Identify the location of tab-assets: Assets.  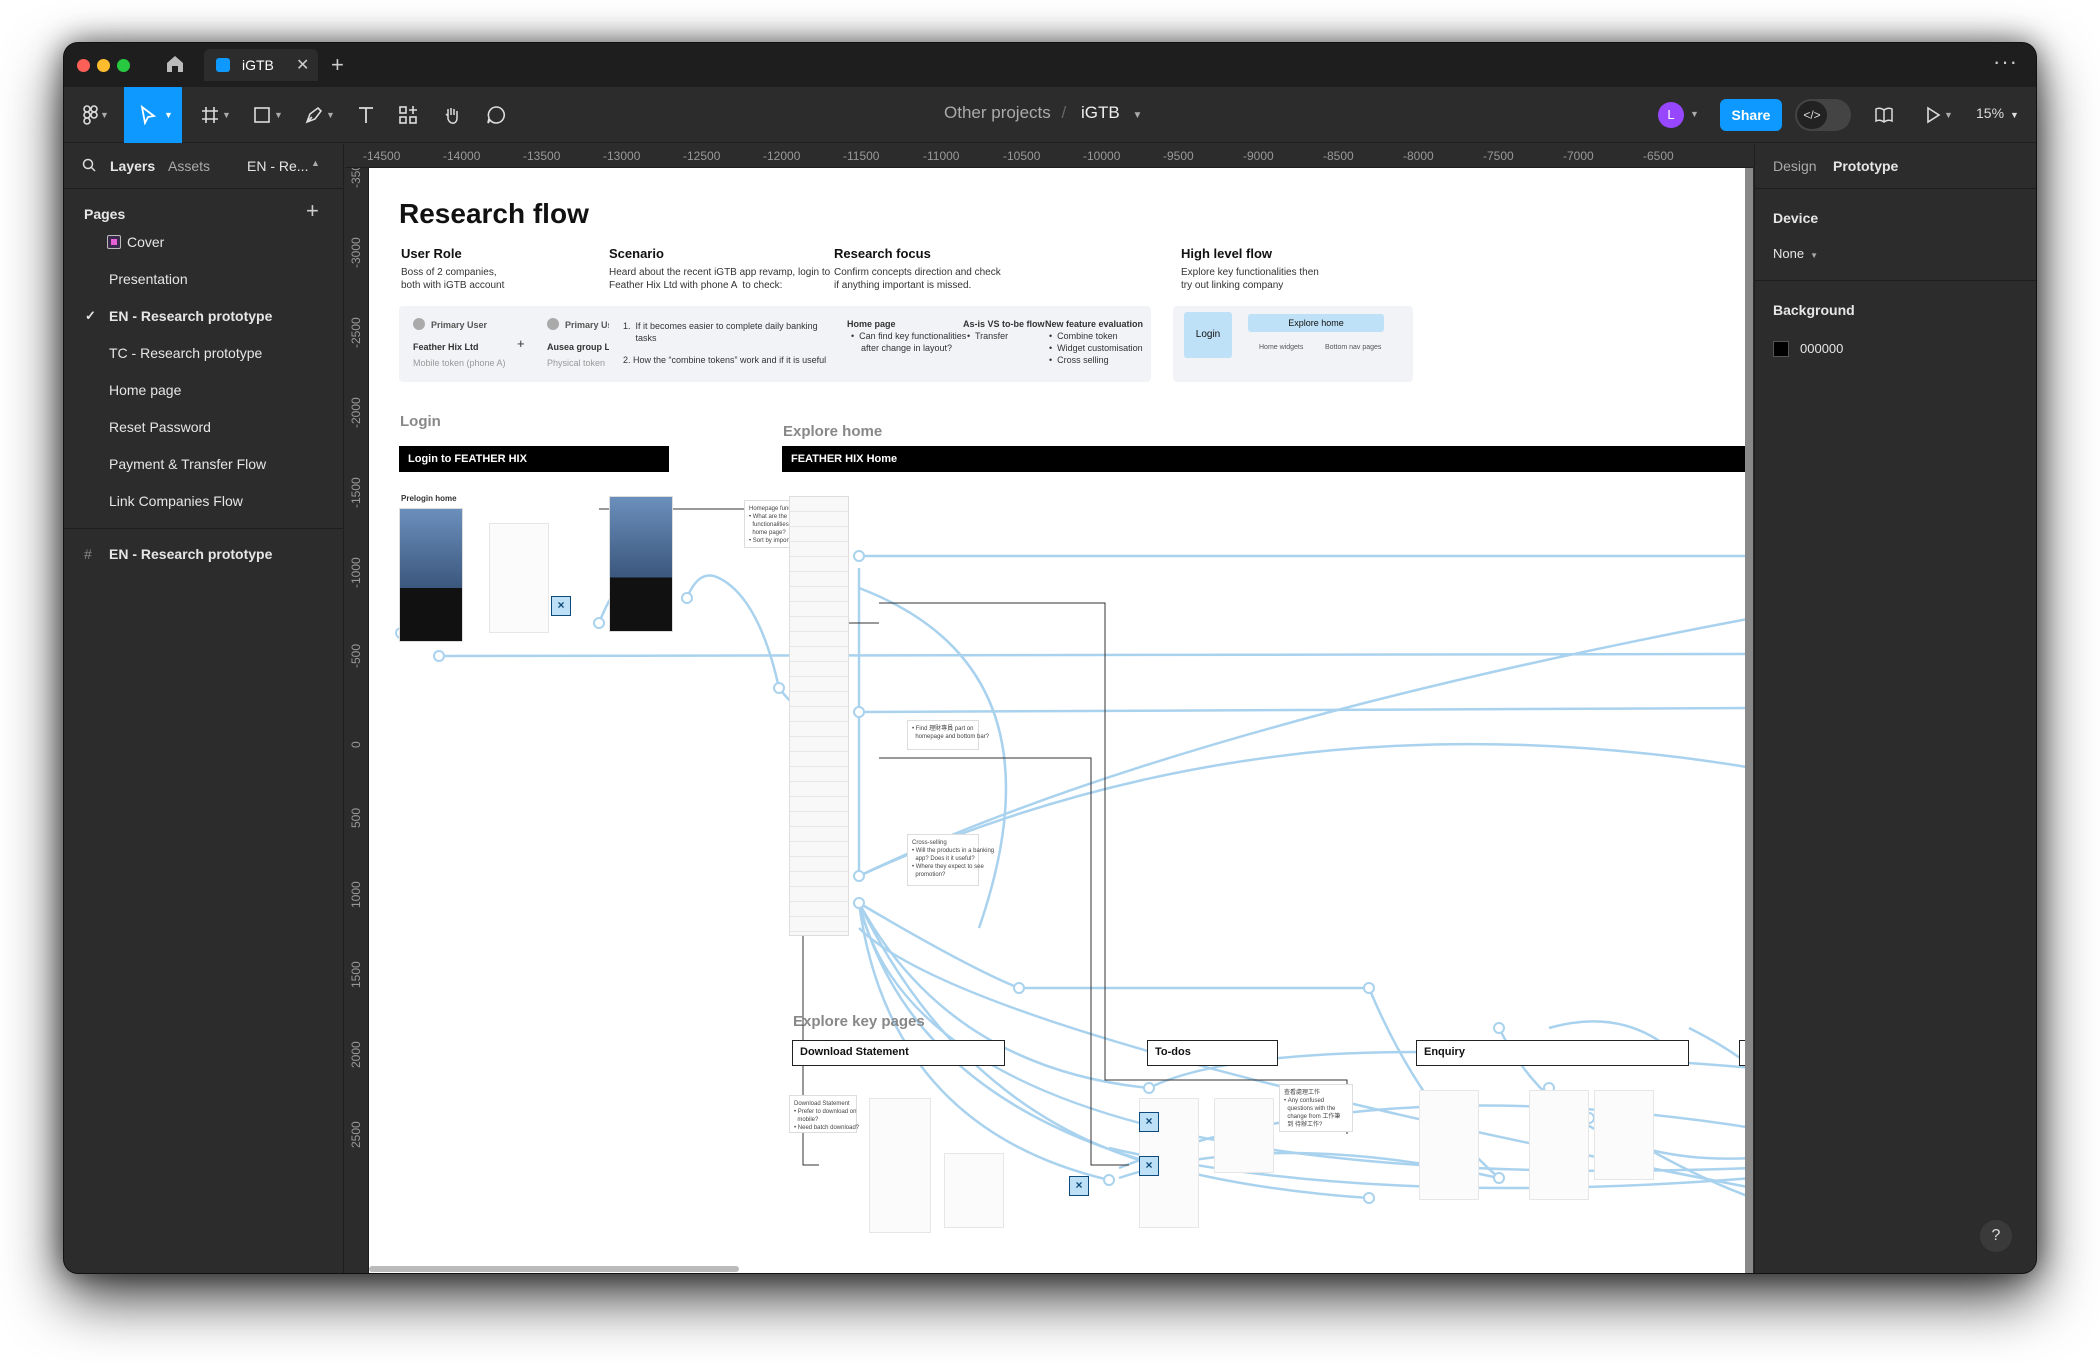
(189, 166).